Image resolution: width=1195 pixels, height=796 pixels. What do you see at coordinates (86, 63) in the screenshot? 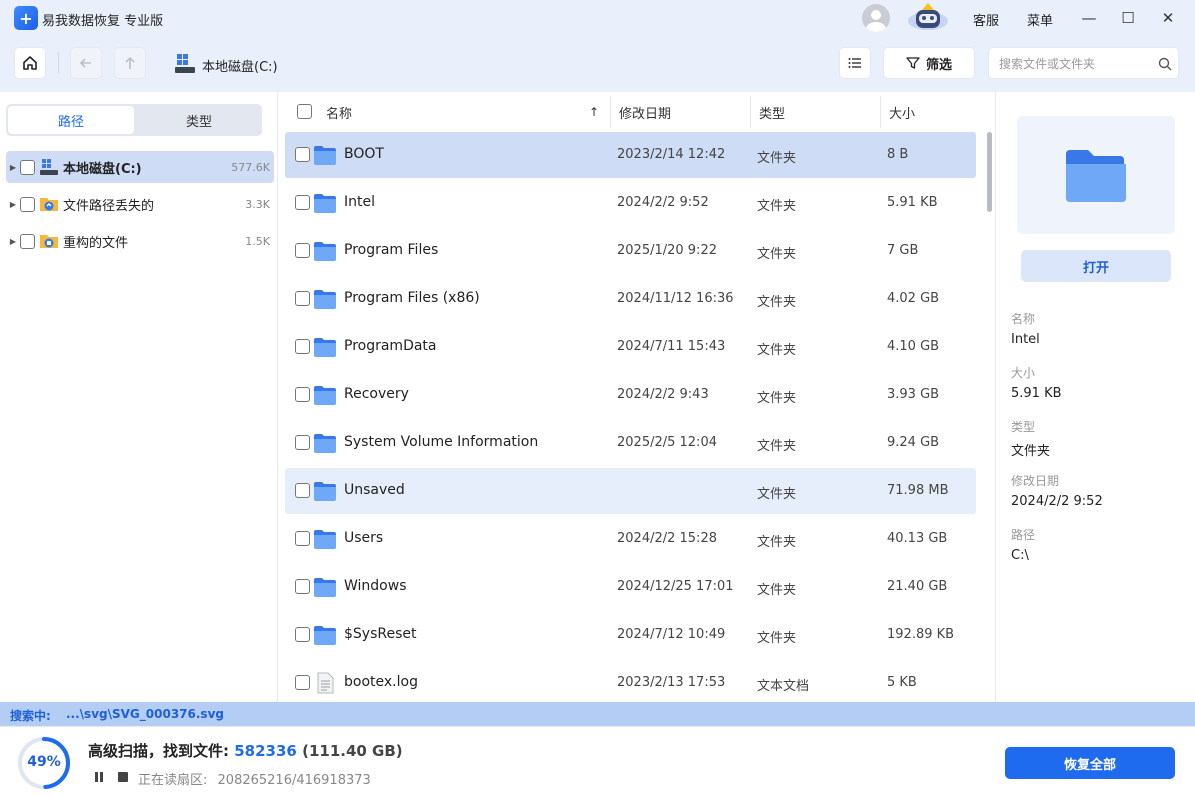
I see `back-button` at bounding box center [86, 63].